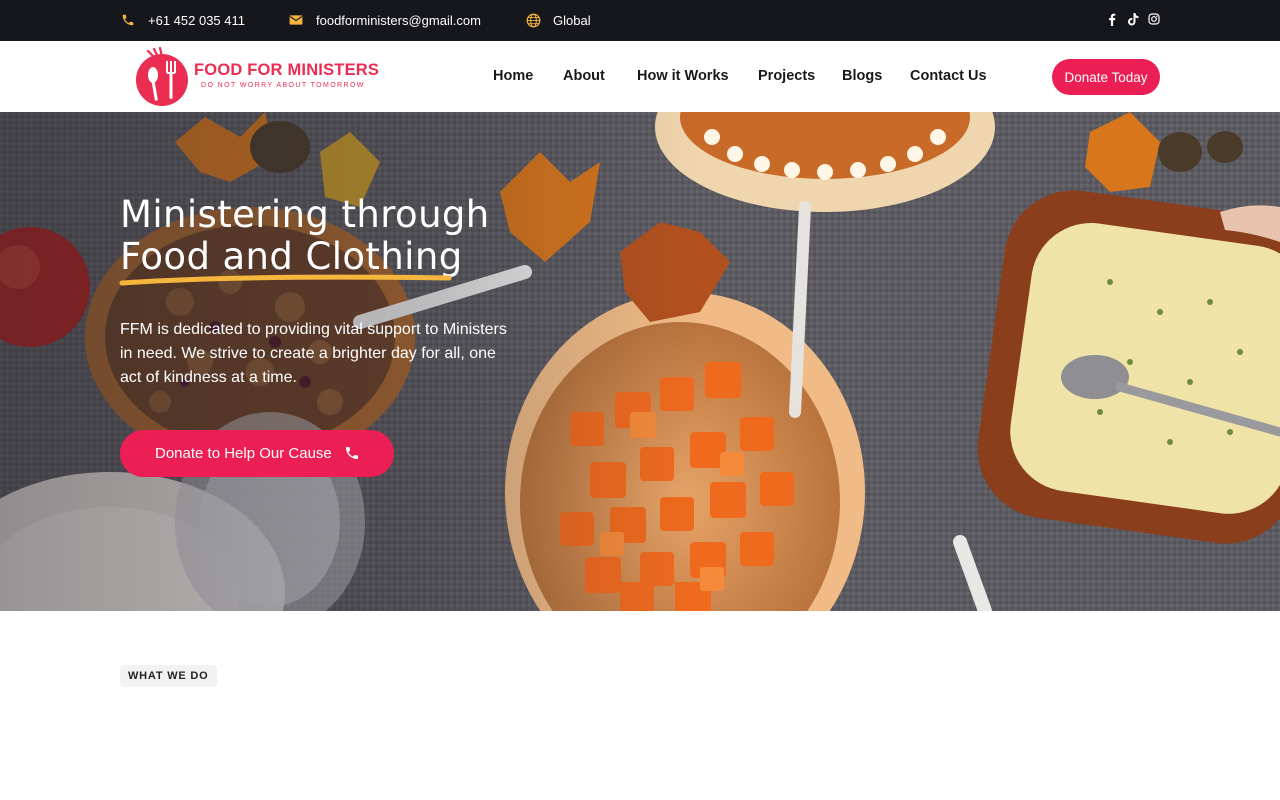 The height and width of the screenshot is (800, 1280). I want to click on logo-tagline: DO NOT WORRY ABOUT TOMORROW, so click(283, 85).